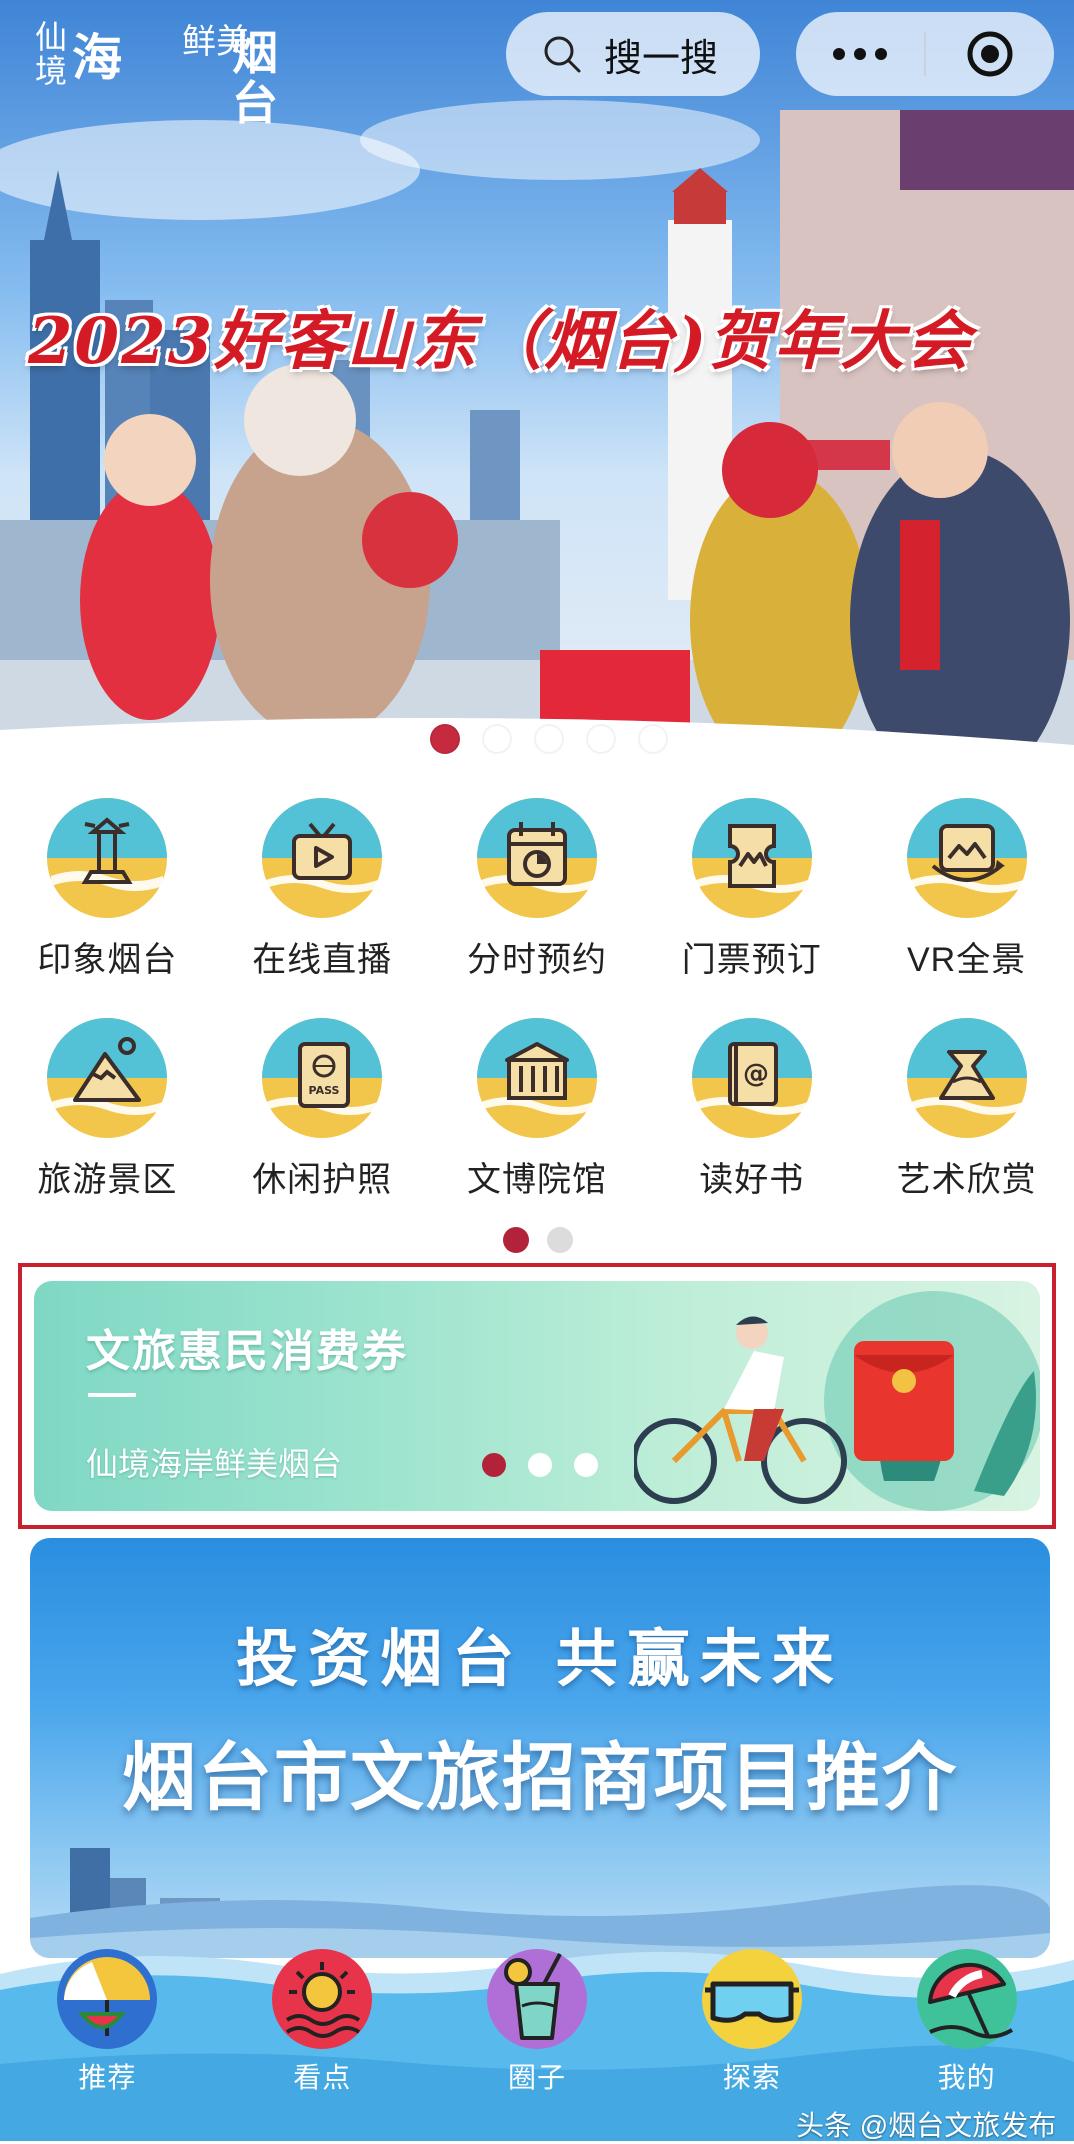 The image size is (1074, 2144). What do you see at coordinates (562, 54) in the screenshot?
I see `search-icon` at bounding box center [562, 54].